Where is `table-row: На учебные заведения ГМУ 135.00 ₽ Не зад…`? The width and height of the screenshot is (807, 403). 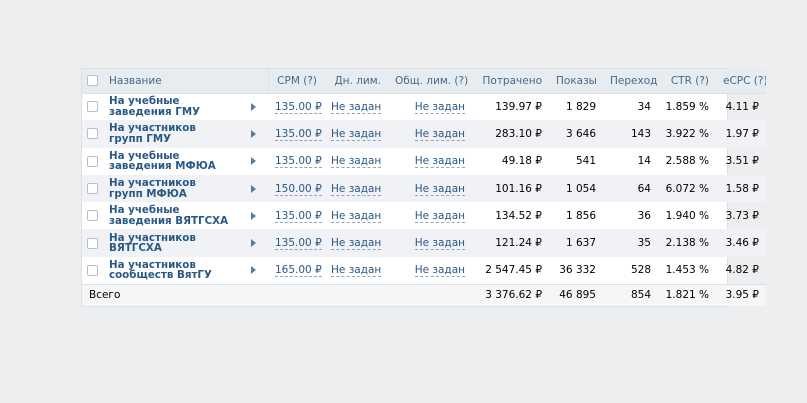
table-row: На учебные заведения ГМУ 135.00 ₽ Не зад… is located at coordinates (424, 106).